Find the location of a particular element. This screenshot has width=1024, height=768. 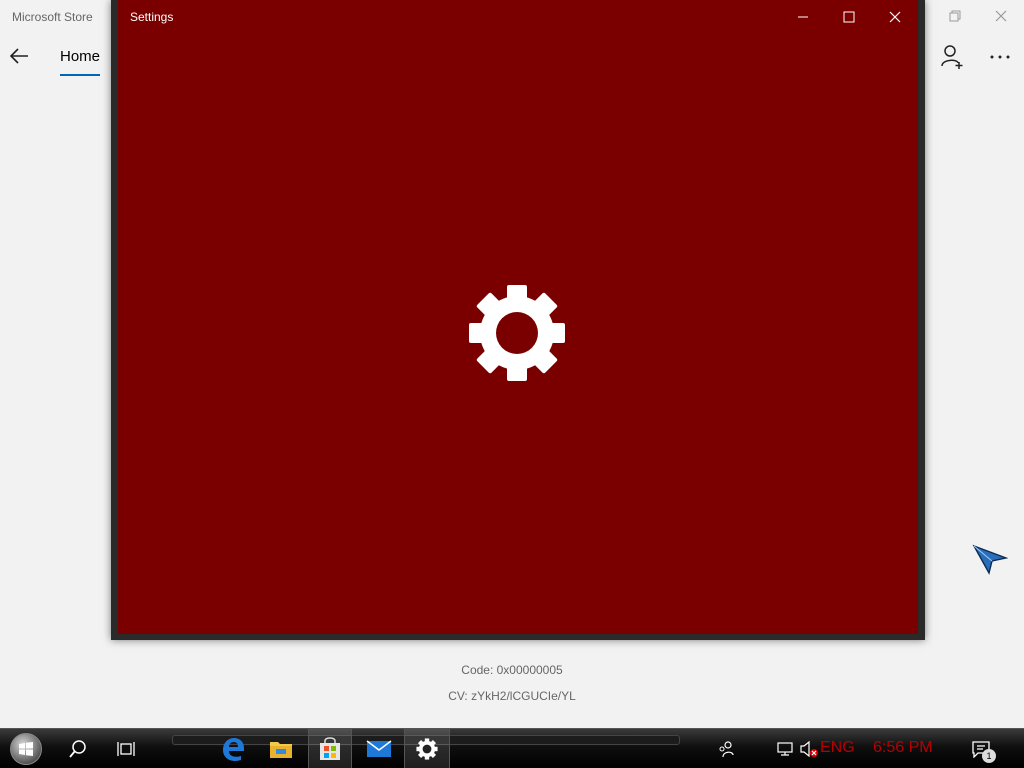

restore-icon is located at coordinates (955, 17).